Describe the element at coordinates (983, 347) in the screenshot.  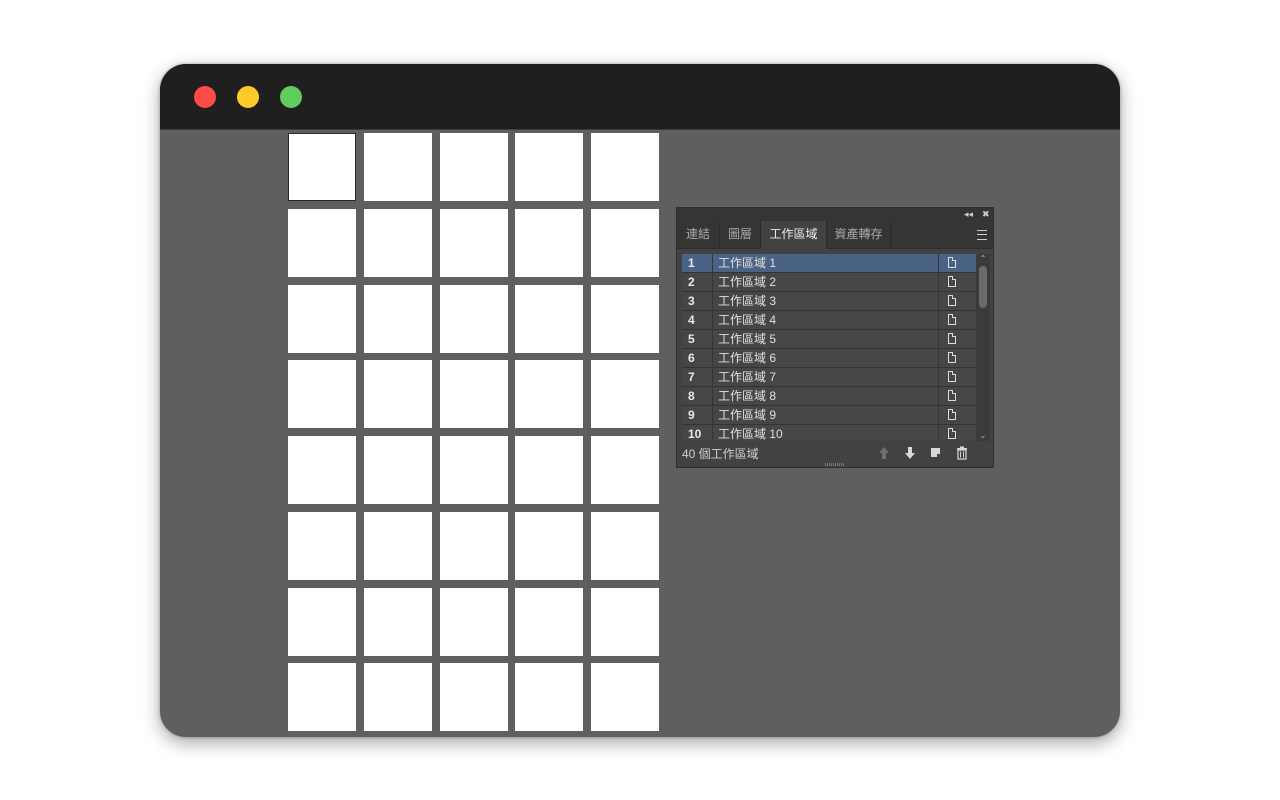
I see `list-scrollbar: ⌃ ⌄` at that location.